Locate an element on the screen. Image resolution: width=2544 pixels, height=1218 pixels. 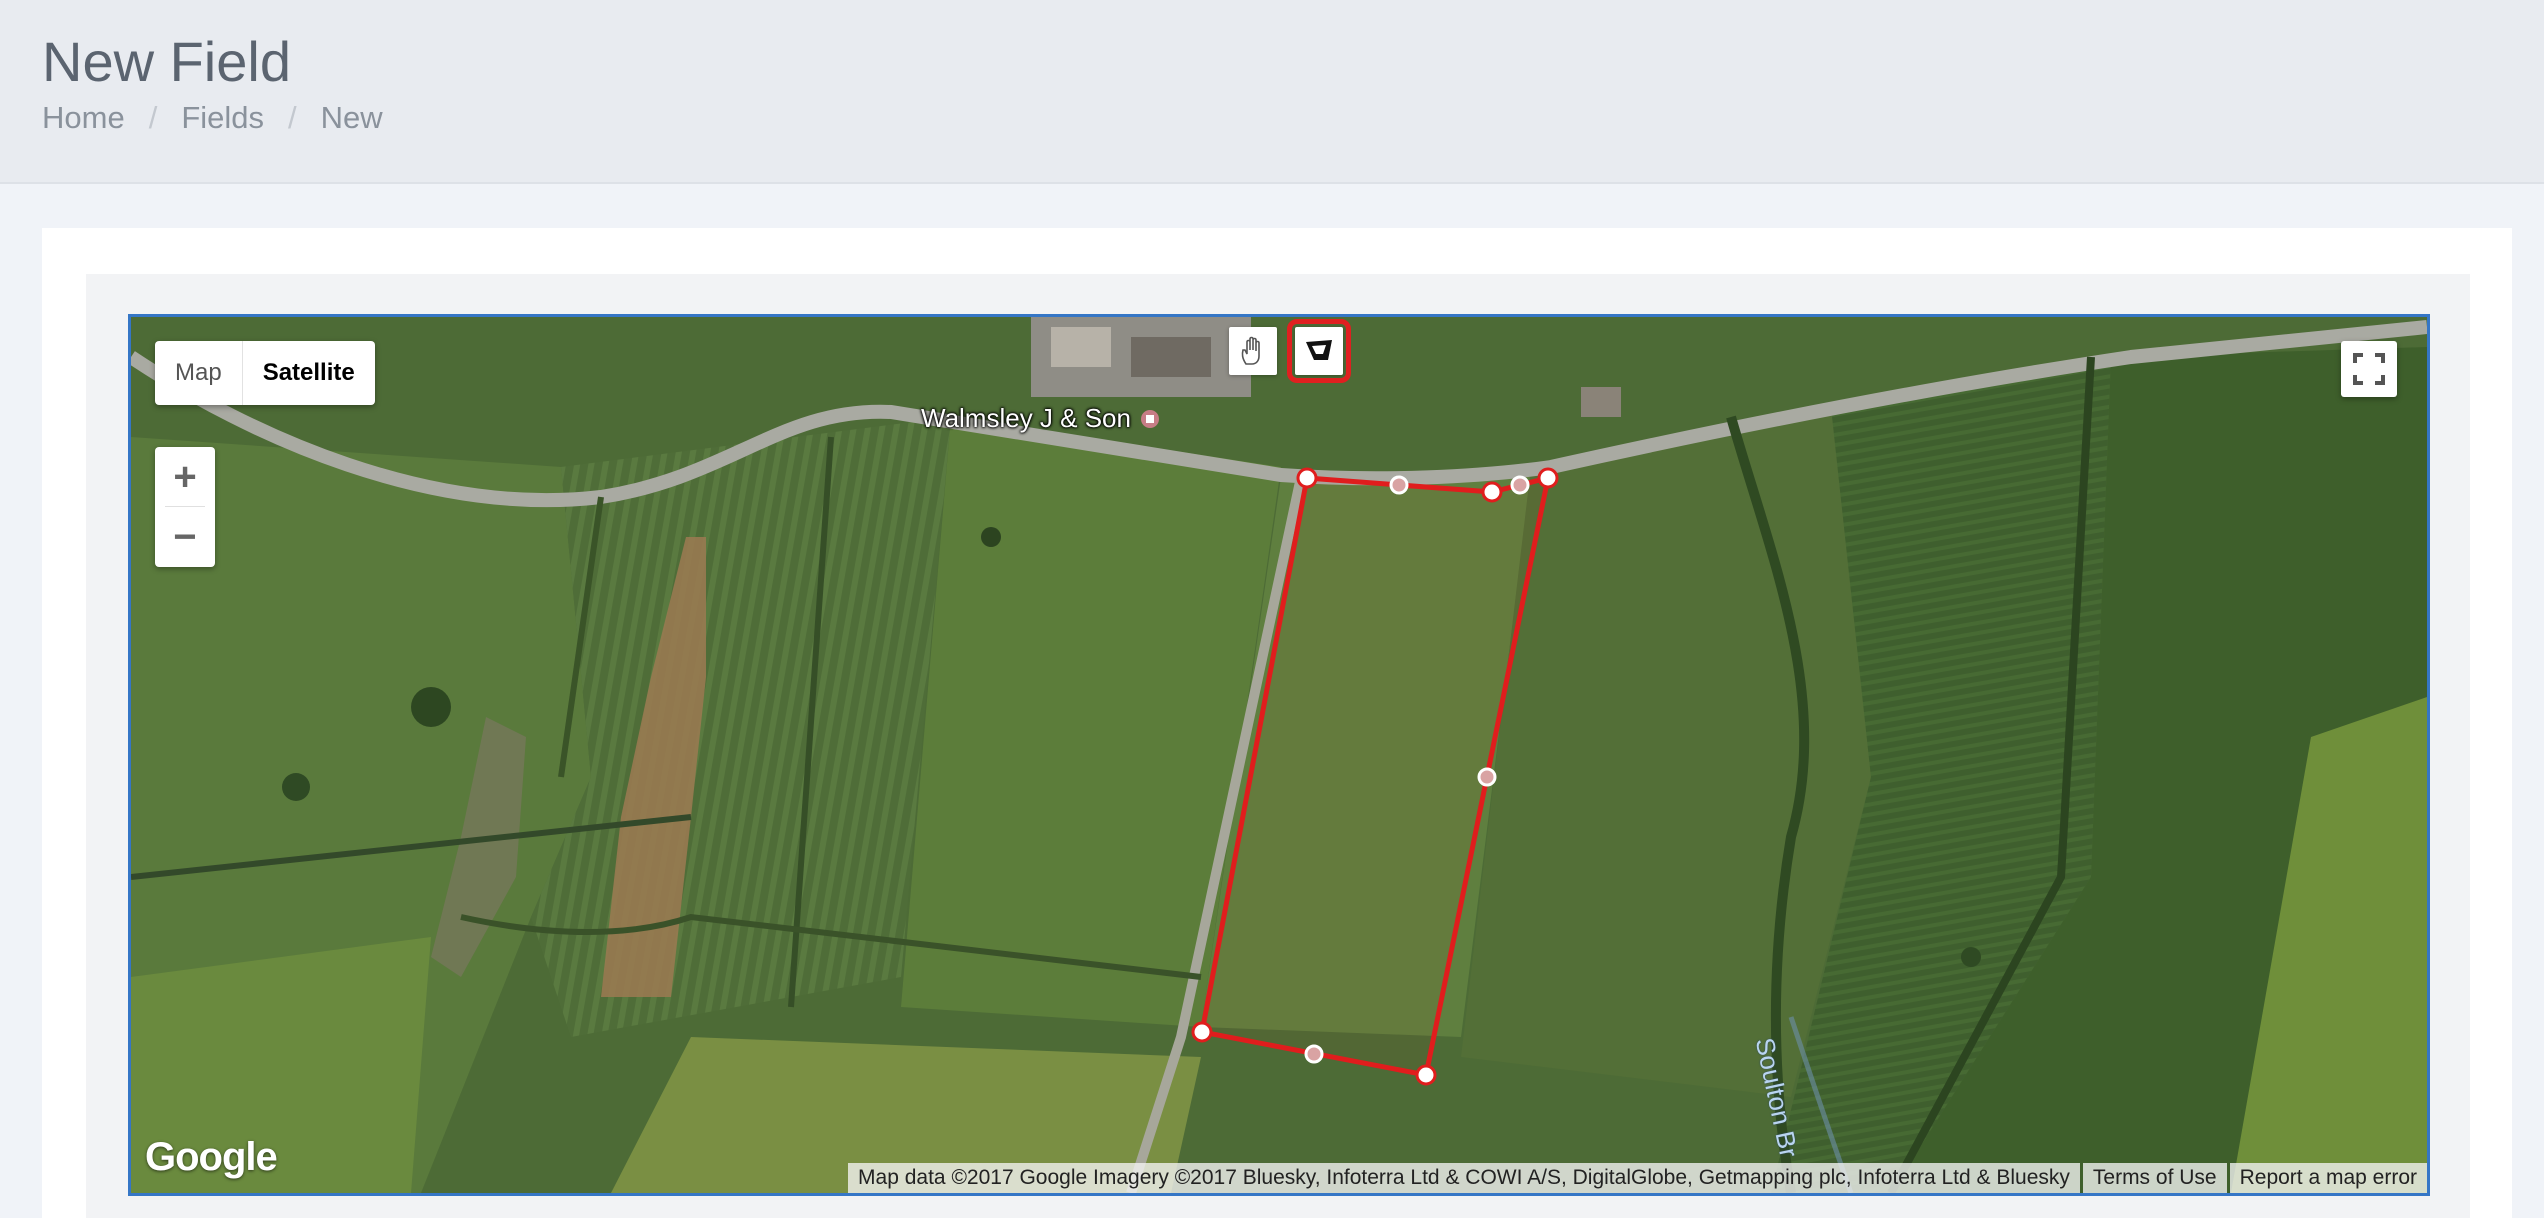
drawing-tools is located at coordinates (1295, 351).